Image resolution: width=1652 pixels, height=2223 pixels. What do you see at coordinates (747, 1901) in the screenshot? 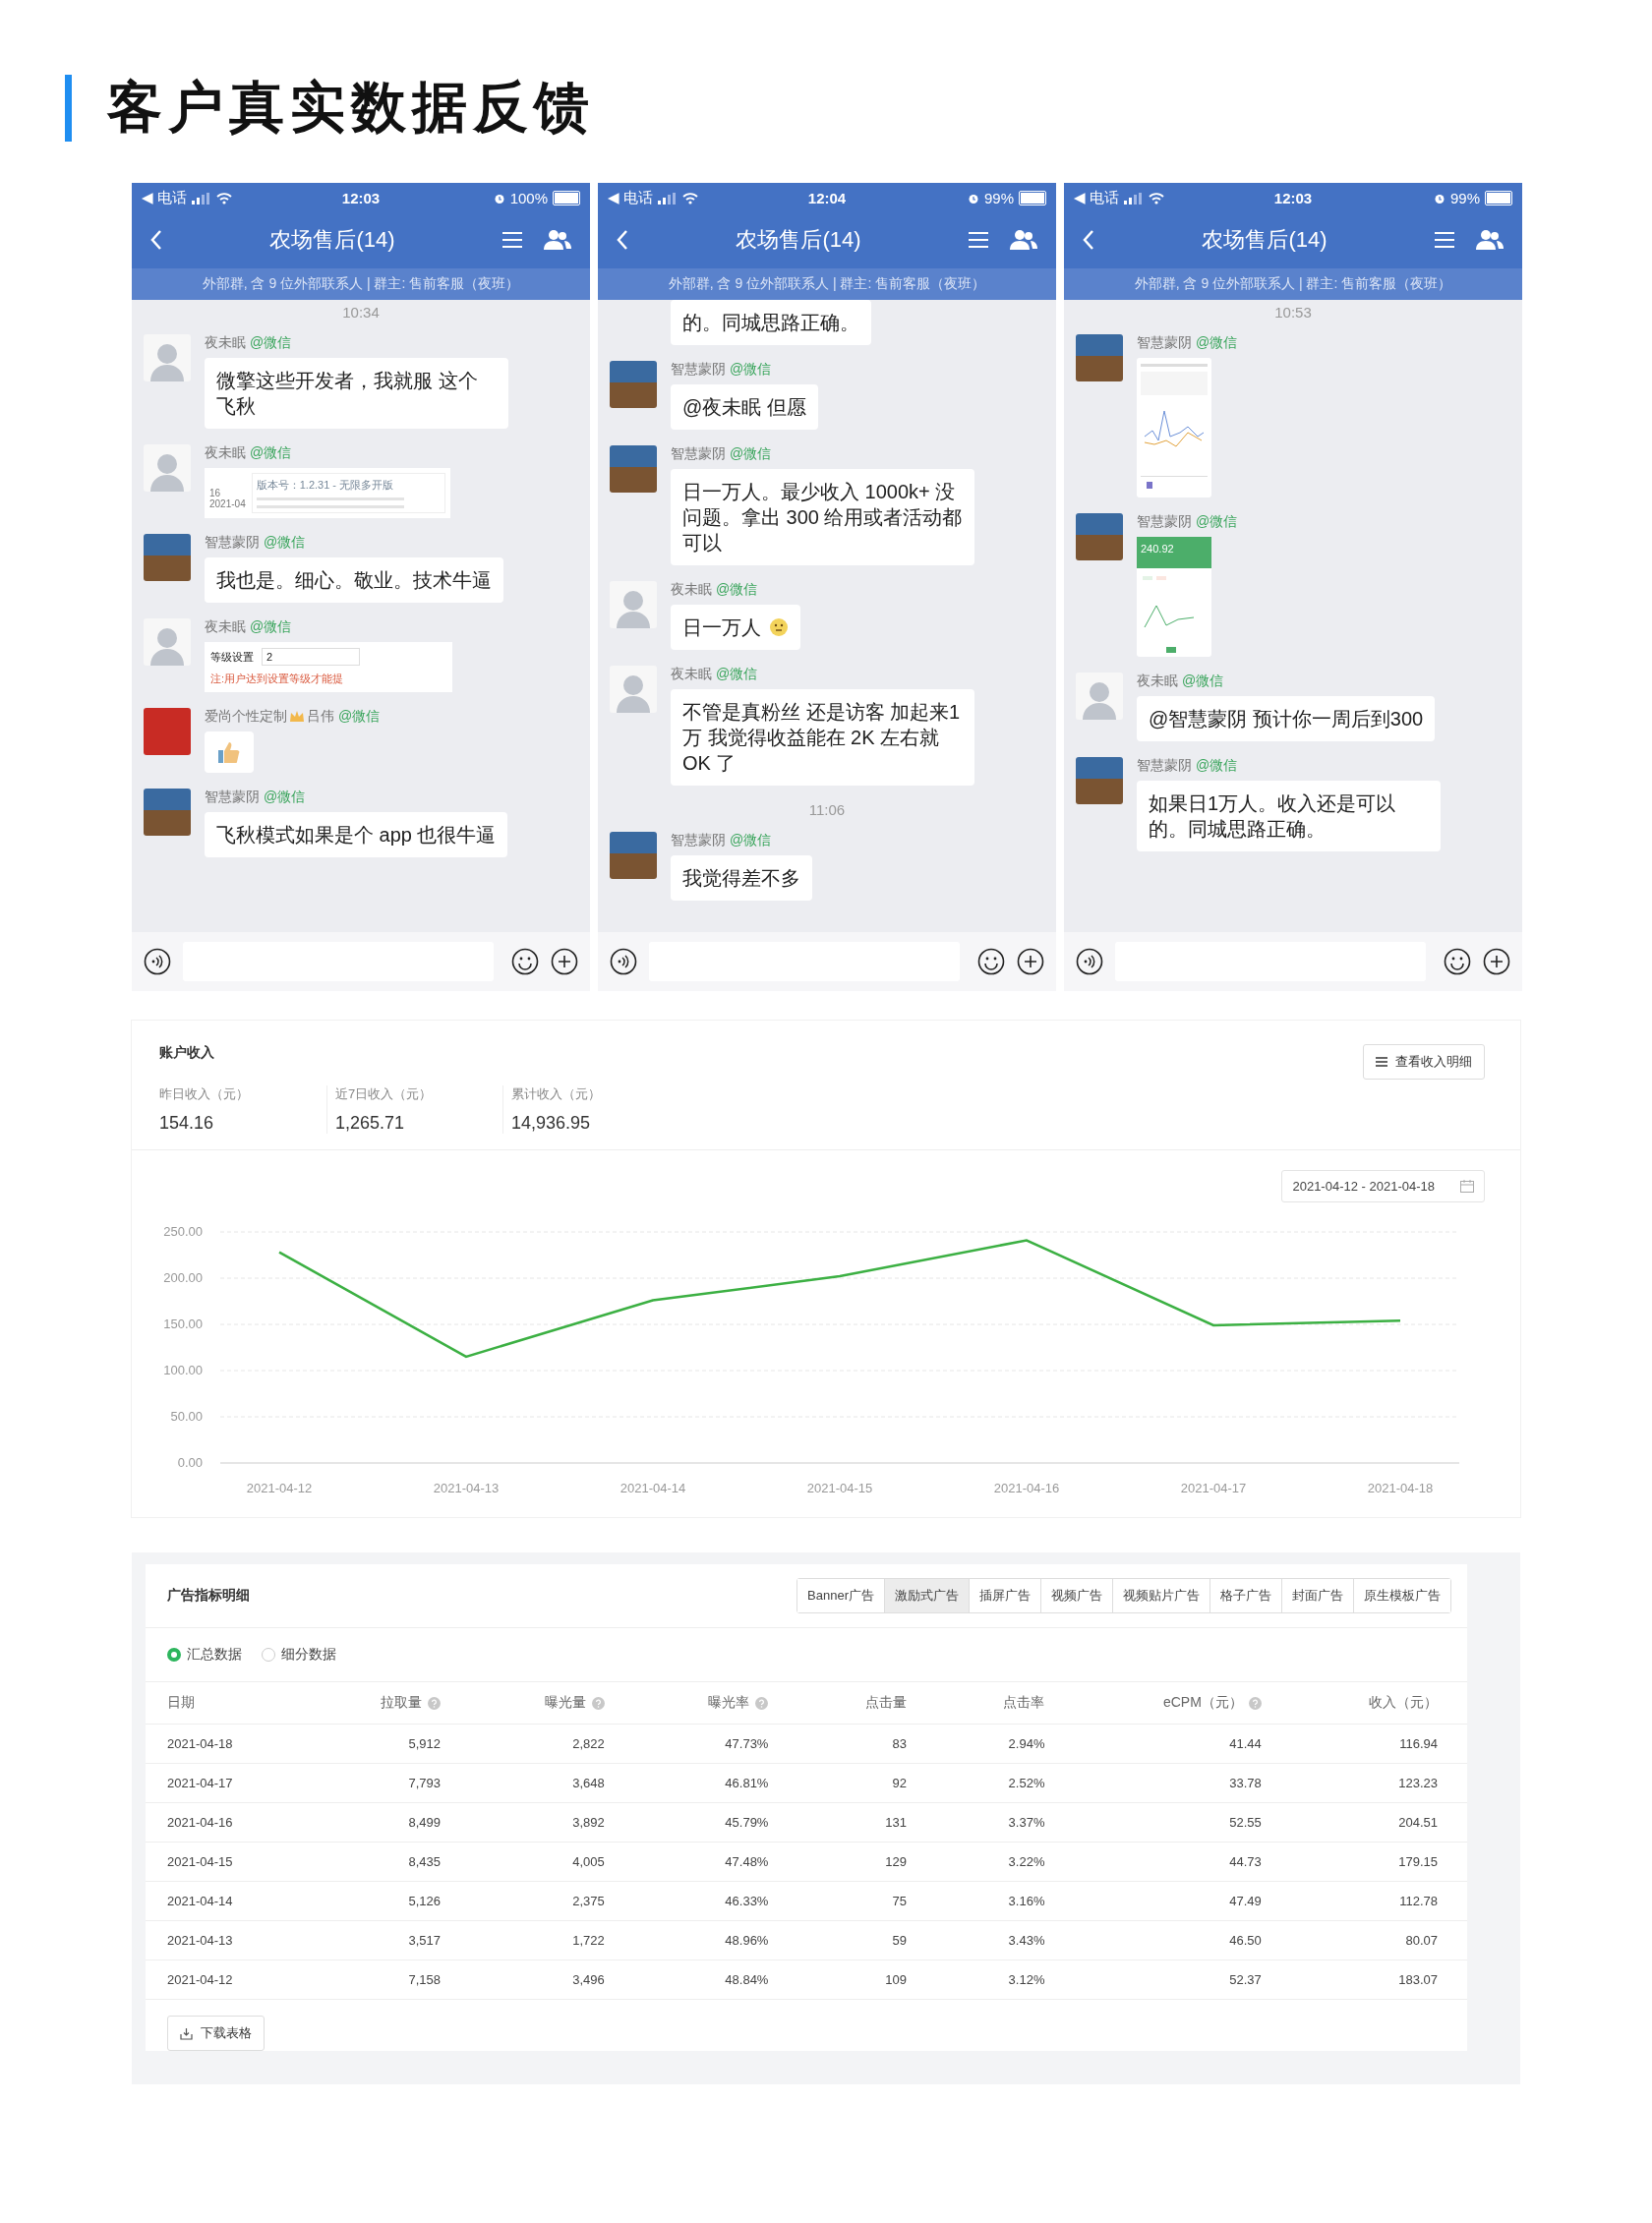
I see `table-cell: 46.33%` at bounding box center [747, 1901].